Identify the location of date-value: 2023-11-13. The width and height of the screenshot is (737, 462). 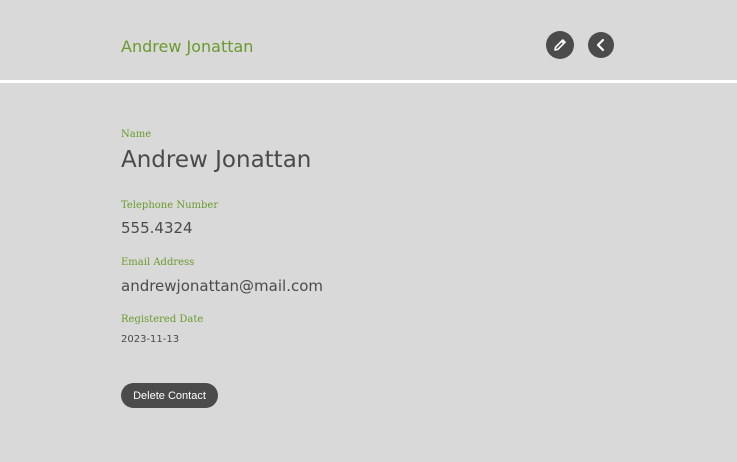
(150, 339).